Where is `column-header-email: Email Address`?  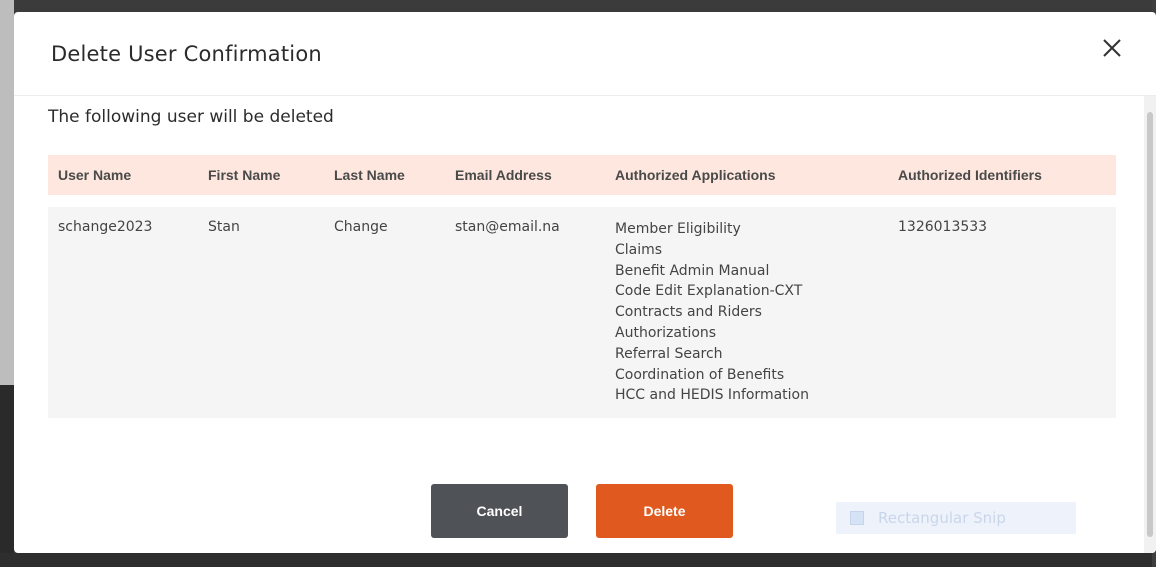
column-header-email: Email Address is located at coordinates (503, 175).